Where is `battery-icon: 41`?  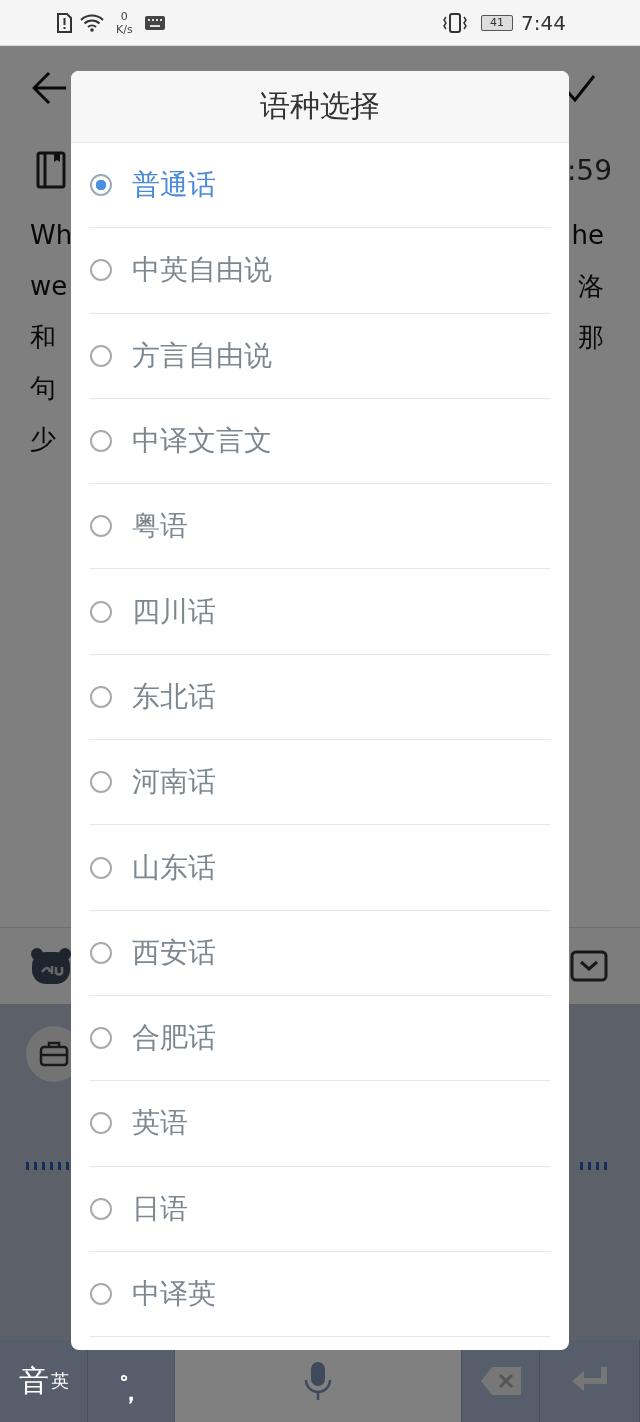
battery-icon: 41 is located at coordinates (497, 22).